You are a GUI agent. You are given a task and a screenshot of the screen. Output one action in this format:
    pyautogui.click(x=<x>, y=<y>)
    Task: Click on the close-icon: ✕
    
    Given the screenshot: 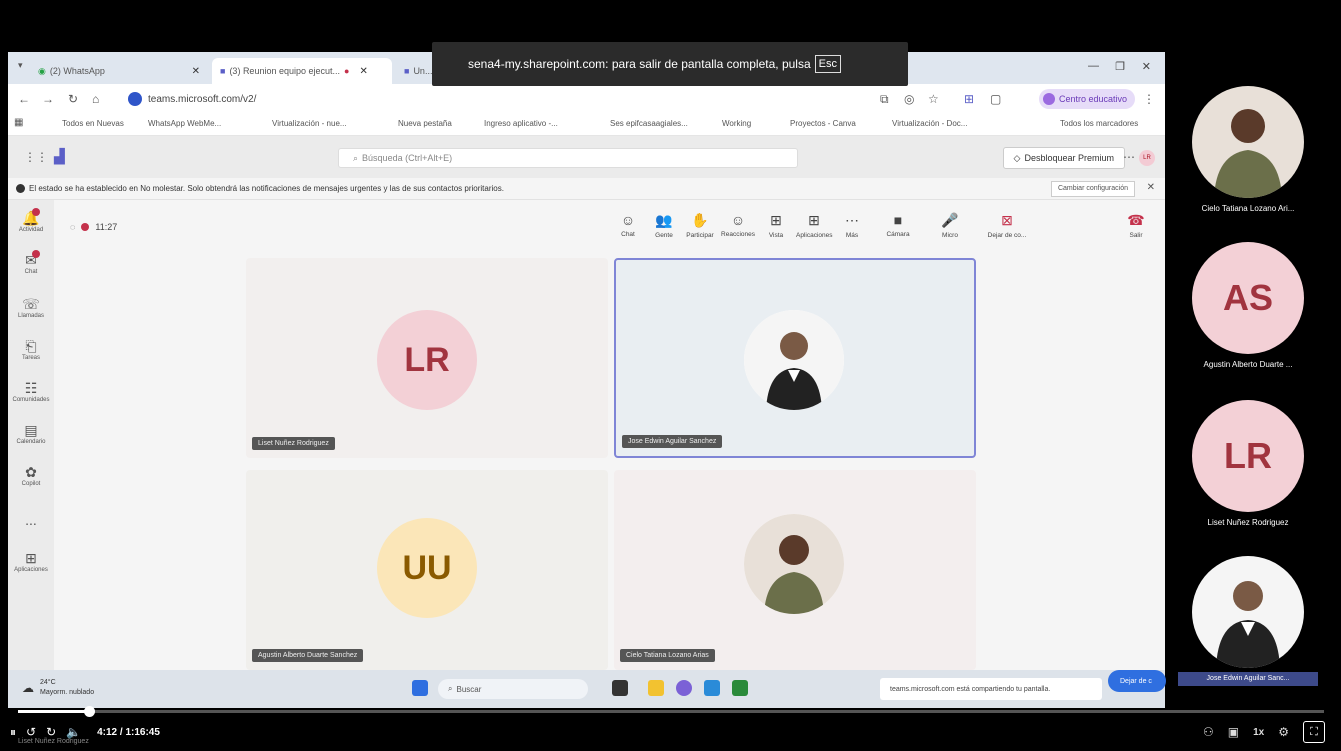 What is the action you would take?
    pyautogui.click(x=1151, y=187)
    